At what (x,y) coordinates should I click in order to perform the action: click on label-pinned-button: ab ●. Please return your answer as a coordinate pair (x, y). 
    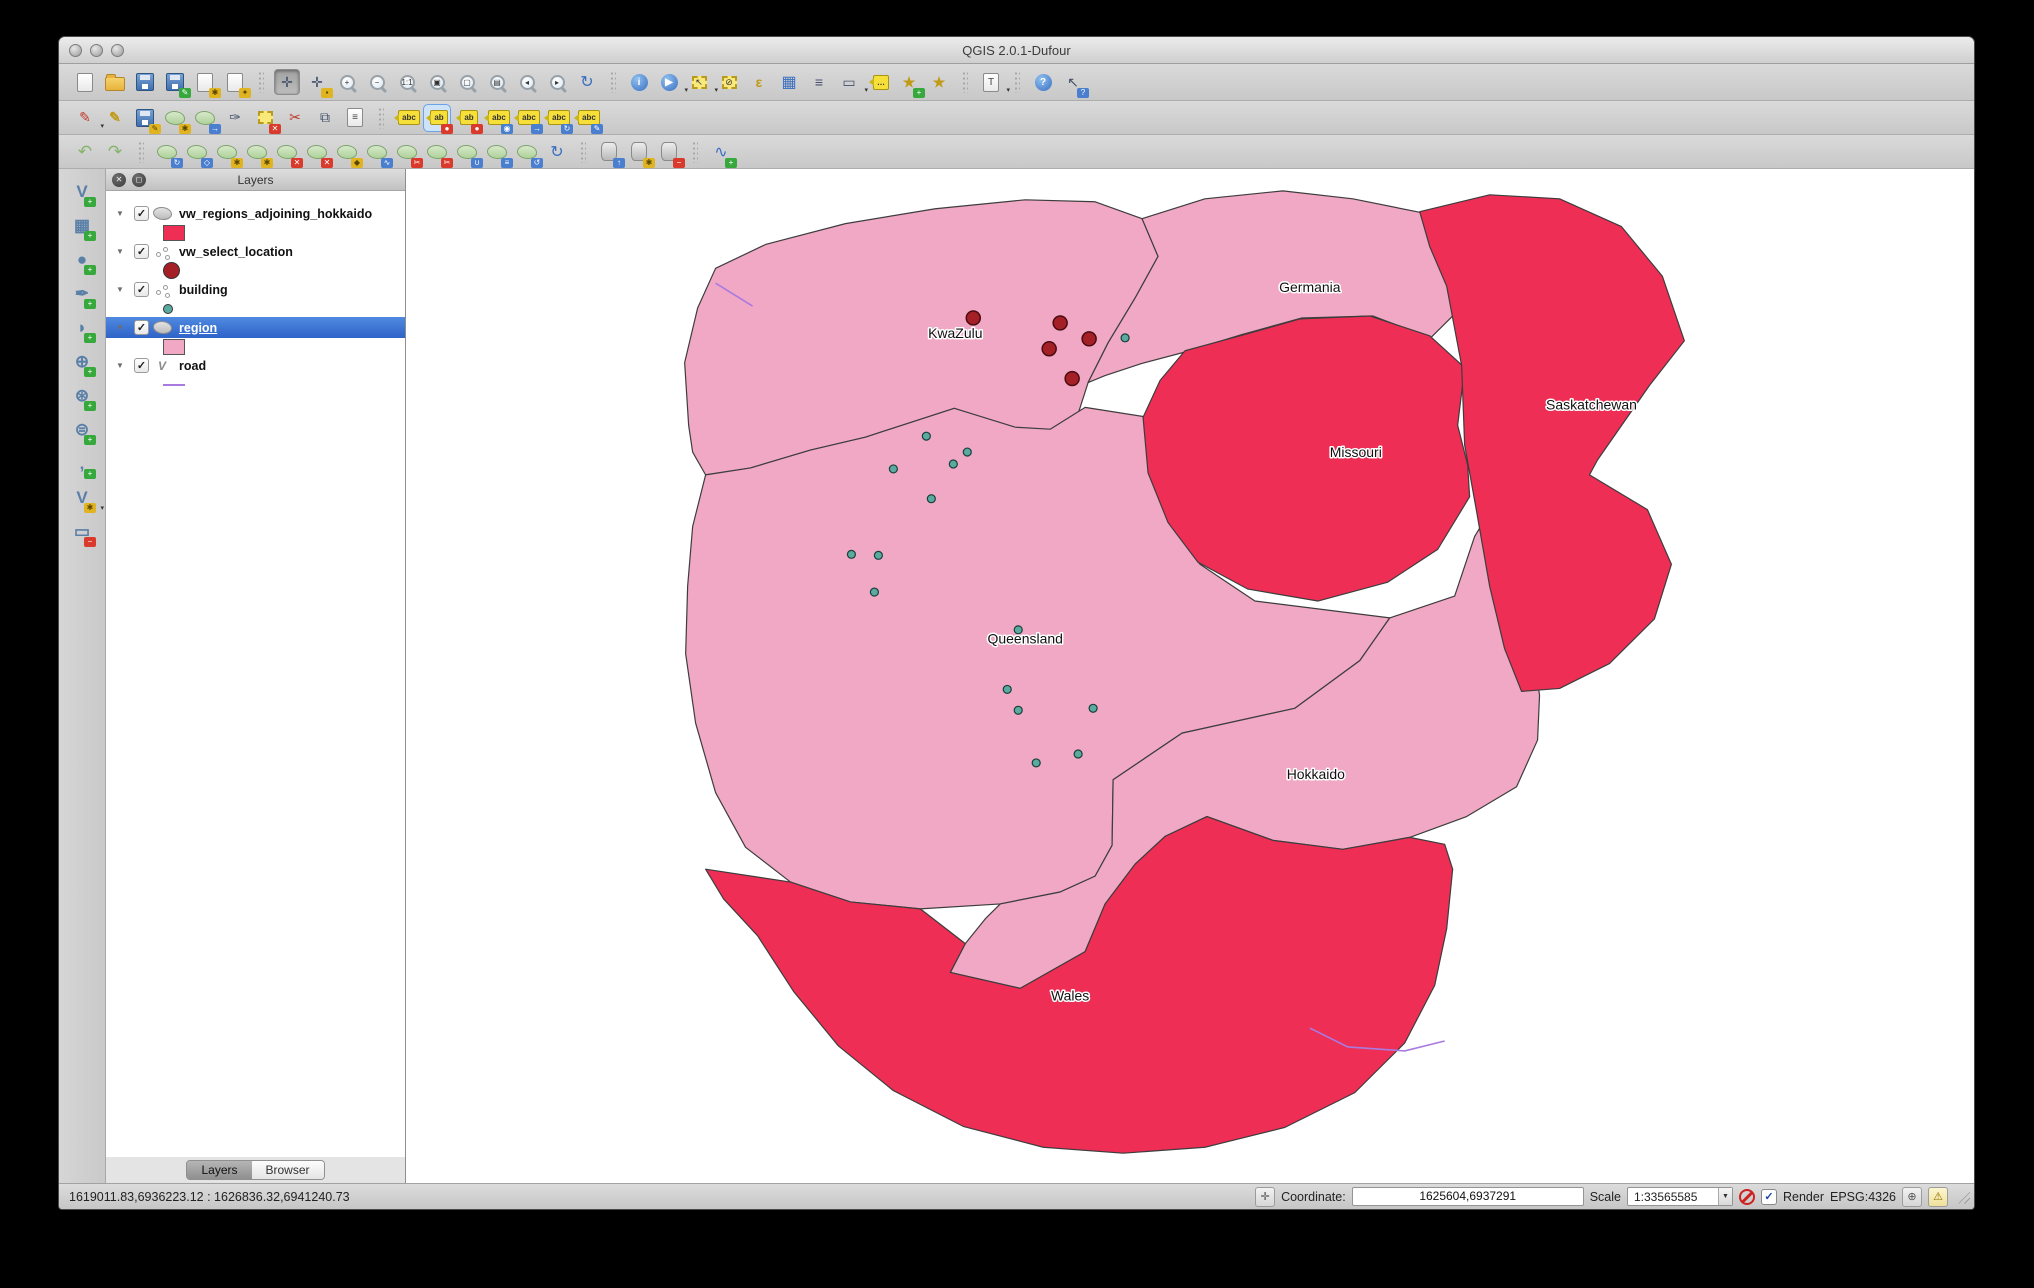
    Looking at the image, I should click on (438, 118).